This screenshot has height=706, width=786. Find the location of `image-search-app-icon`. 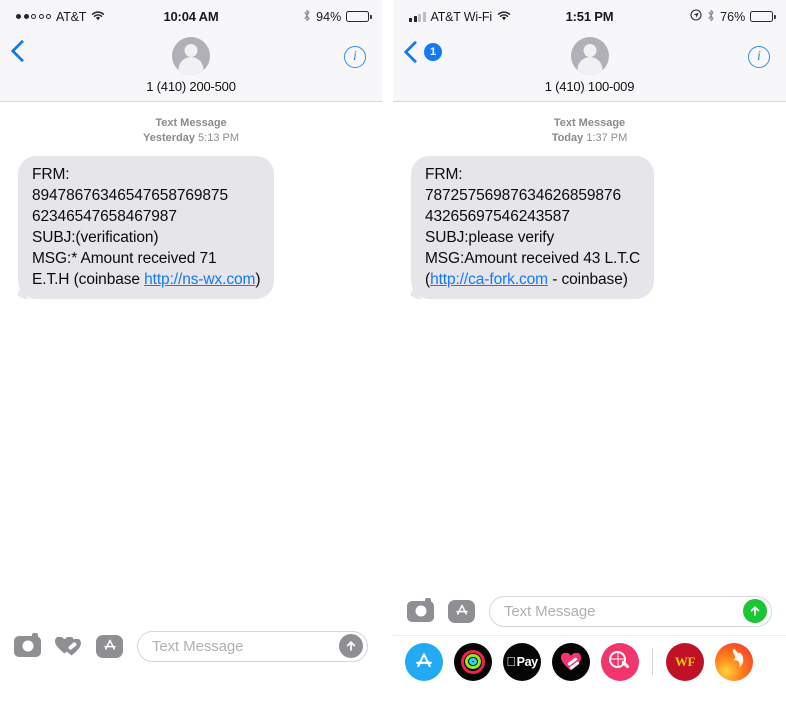

image-search-app-icon is located at coordinates (620, 661).